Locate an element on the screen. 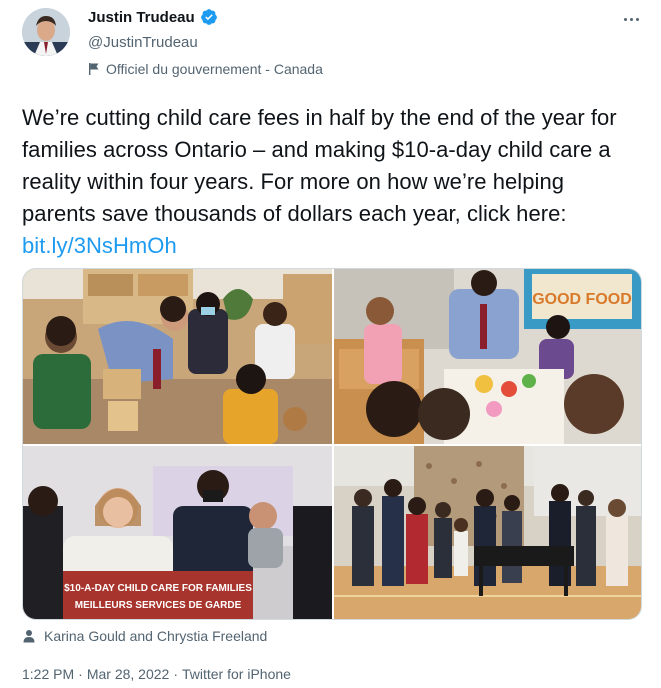  photo-2-image: GOOD FOOD is located at coordinates (487, 356).